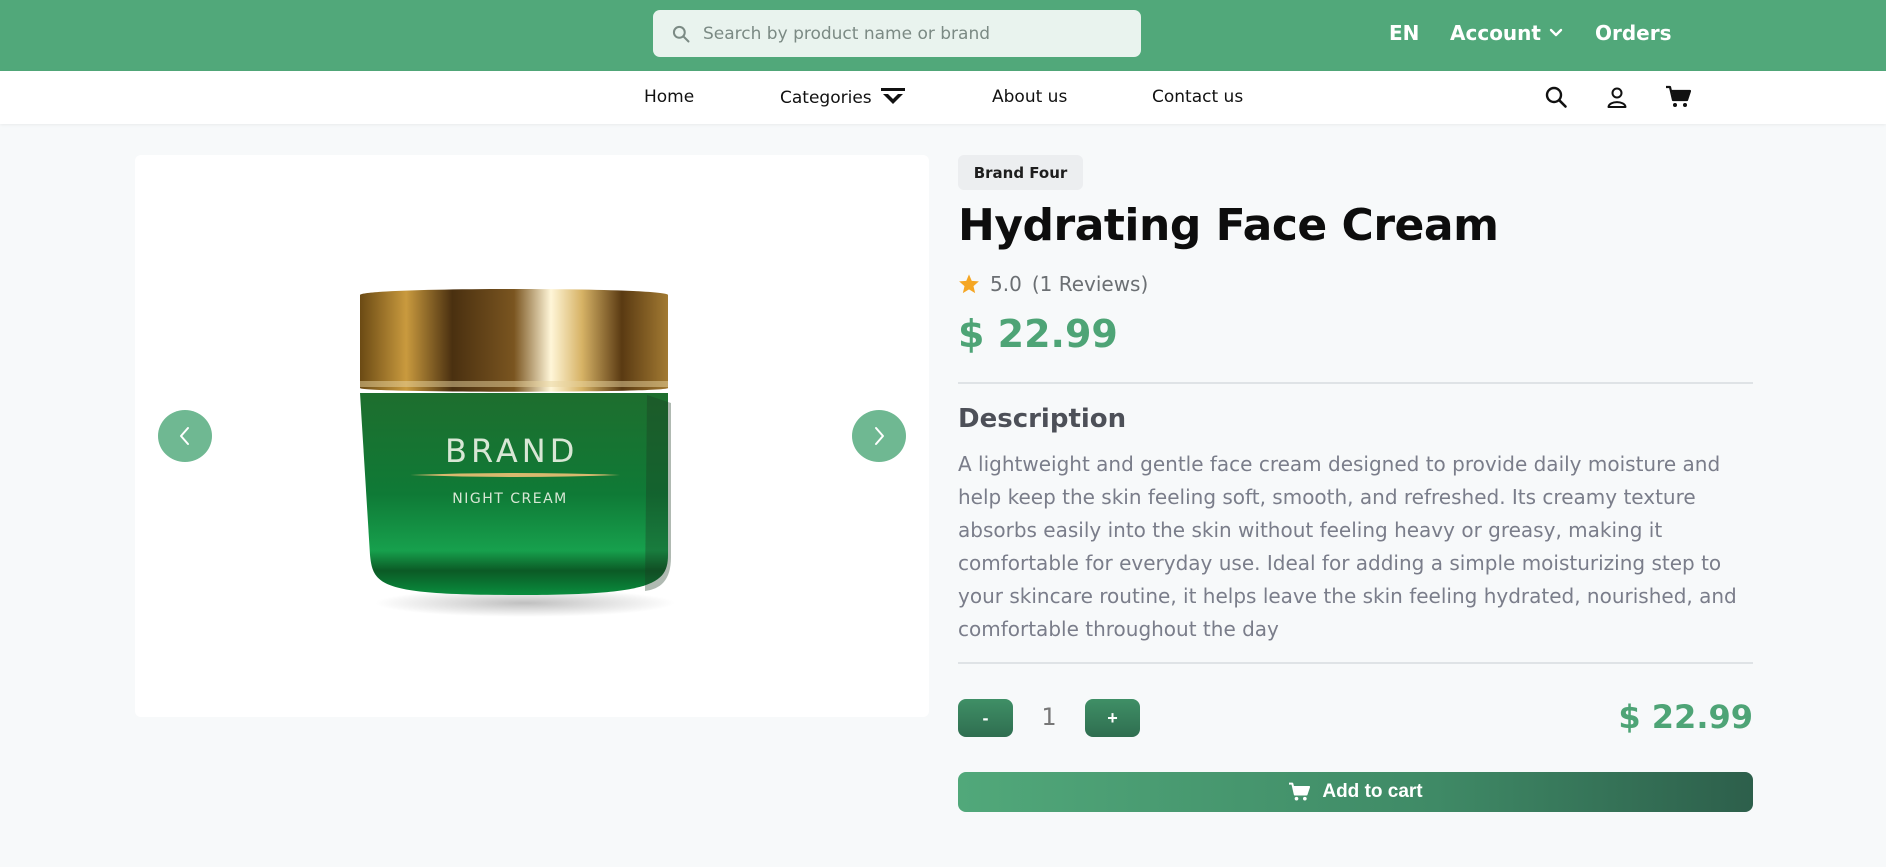  I want to click on account-label: Account, so click(1495, 33).